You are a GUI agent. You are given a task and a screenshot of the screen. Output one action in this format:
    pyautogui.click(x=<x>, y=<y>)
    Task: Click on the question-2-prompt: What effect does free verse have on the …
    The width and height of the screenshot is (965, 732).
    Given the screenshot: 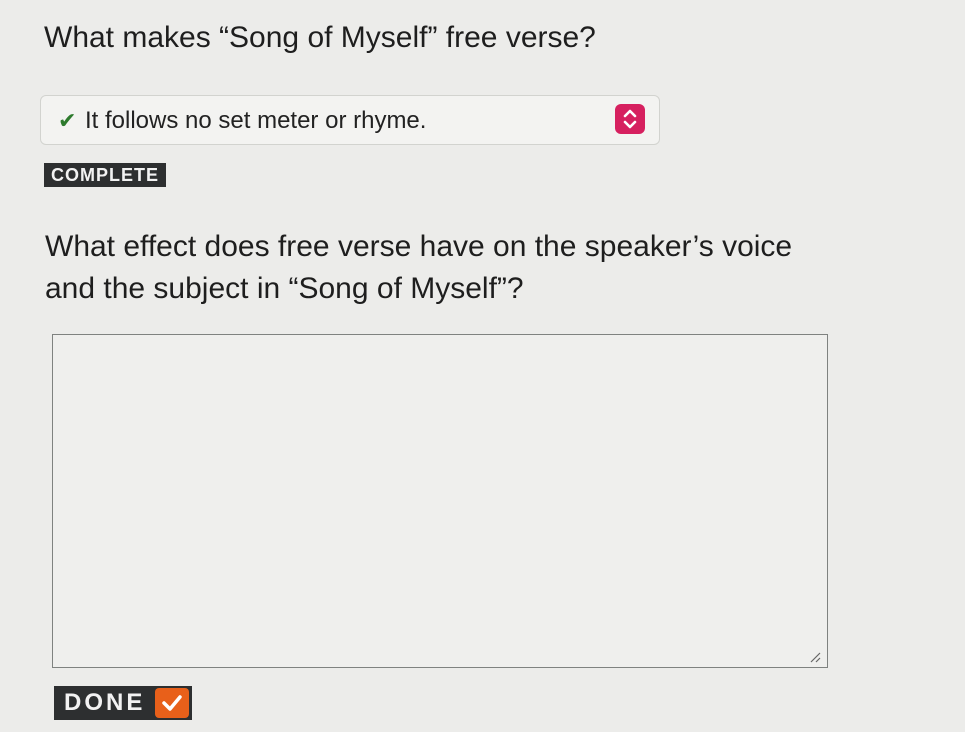 What is the action you would take?
    pyautogui.click(x=419, y=267)
    